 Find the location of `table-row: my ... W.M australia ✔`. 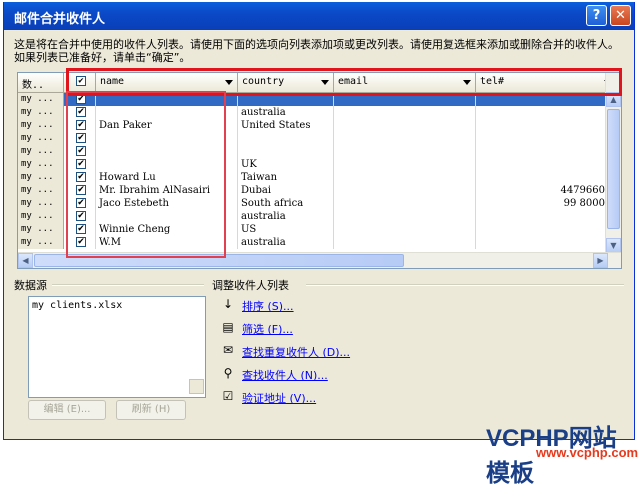

table-row: my ... W.M australia ✔ is located at coordinates (313, 242).